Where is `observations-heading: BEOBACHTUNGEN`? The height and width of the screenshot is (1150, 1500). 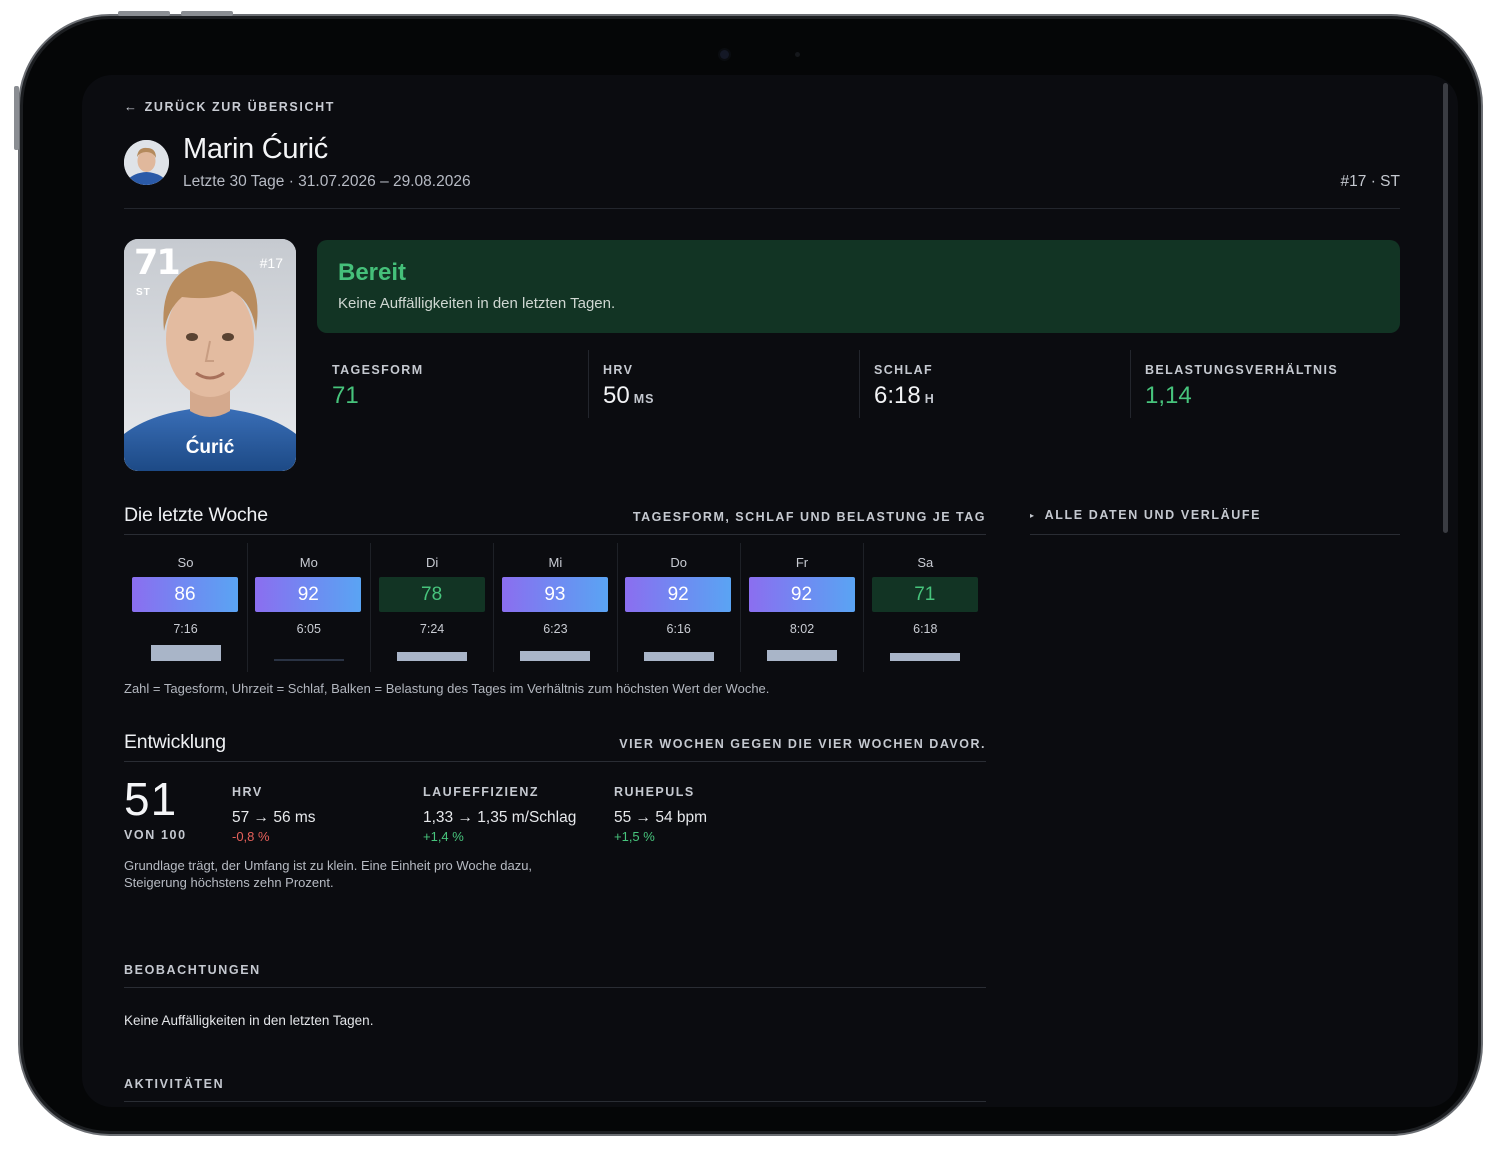
observations-heading: BEOBACHTUNGEN is located at coordinates (192, 970).